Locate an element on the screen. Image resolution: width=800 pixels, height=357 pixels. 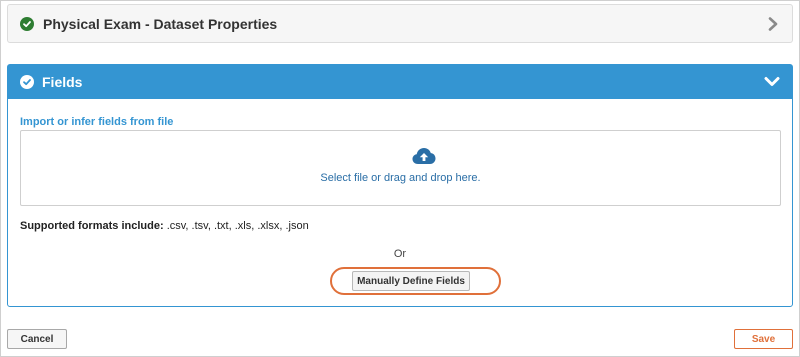
import-fields-label: Import or infer fields from file is located at coordinates (97, 122).